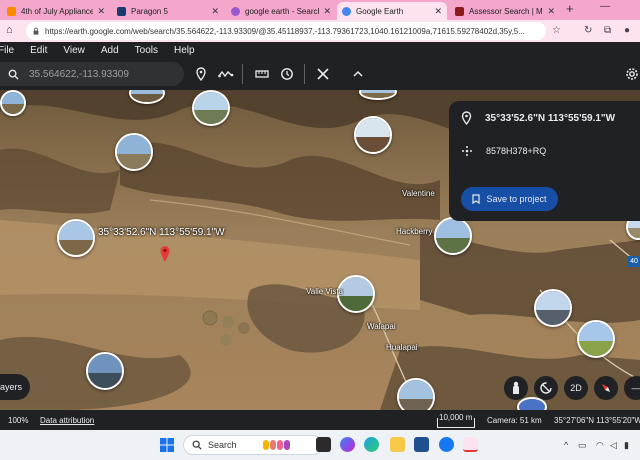 This screenshot has width=640, height=460. What do you see at coordinates (538, 118) in the screenshot?
I see `card-coordinates-row: 35°33'52.6"N 113°55'59.1"W` at bounding box center [538, 118].